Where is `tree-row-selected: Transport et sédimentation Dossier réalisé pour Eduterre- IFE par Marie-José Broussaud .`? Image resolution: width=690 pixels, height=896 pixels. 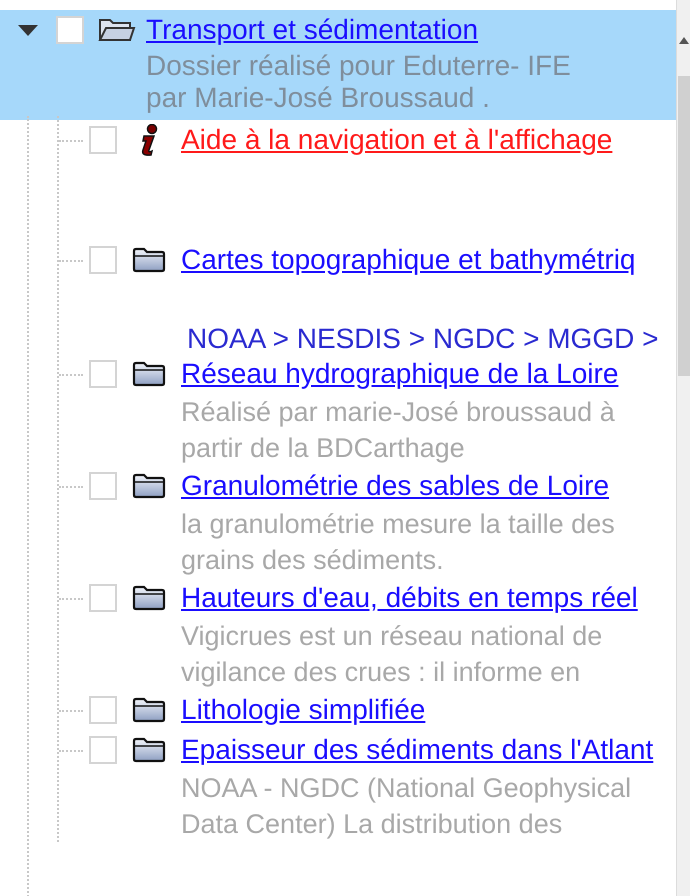
tree-row-selected: Transport et sédimentation Dossier réalisé pour Eduterre- IFE par Marie-José Broussaud . is located at coordinates (338, 65).